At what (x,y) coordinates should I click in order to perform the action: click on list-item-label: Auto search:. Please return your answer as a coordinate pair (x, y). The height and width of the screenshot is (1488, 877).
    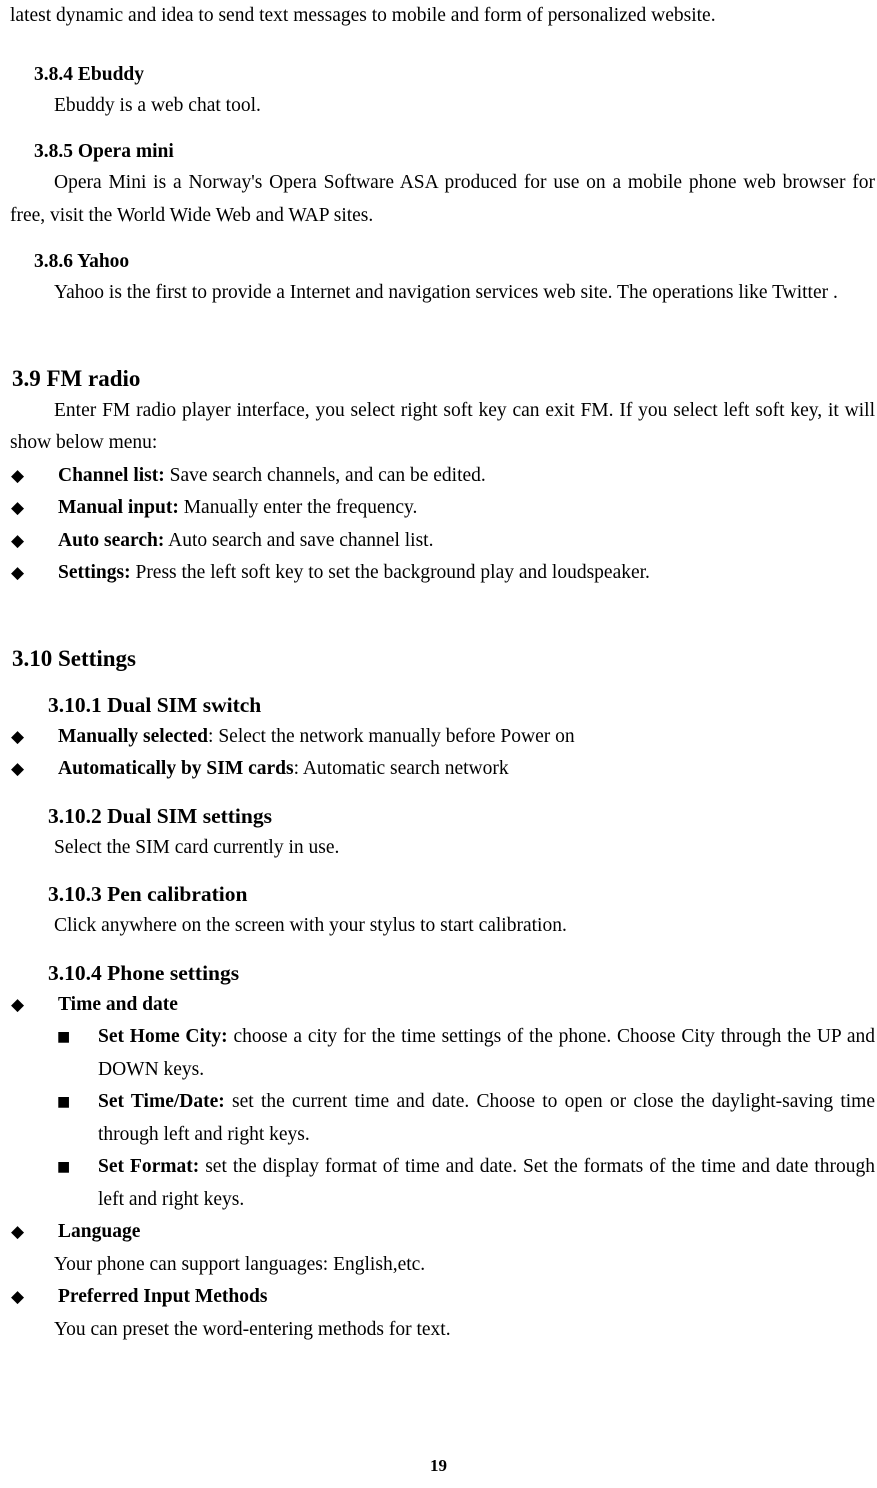
    Looking at the image, I should click on (111, 540).